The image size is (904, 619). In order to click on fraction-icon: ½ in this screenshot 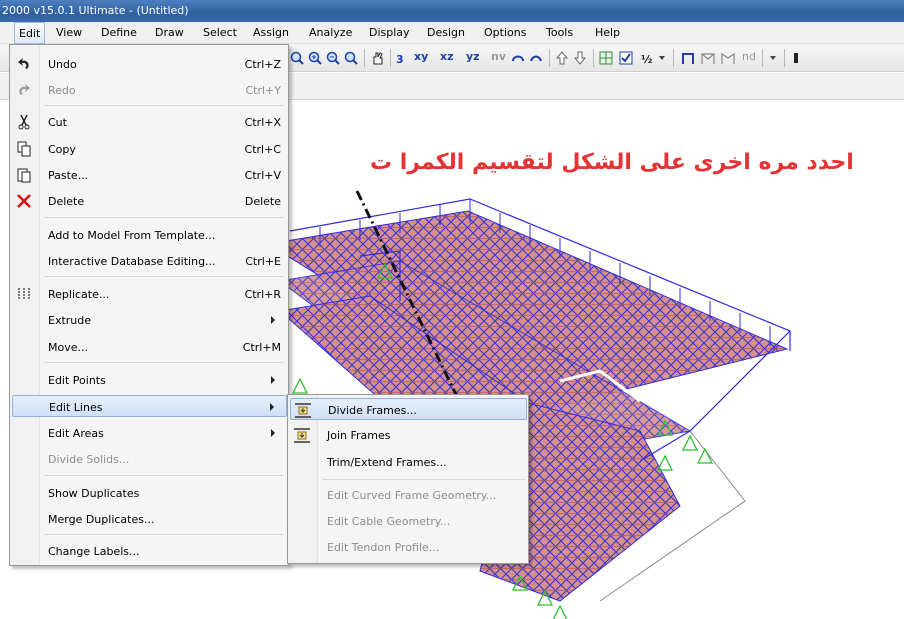, I will do `click(648, 58)`.